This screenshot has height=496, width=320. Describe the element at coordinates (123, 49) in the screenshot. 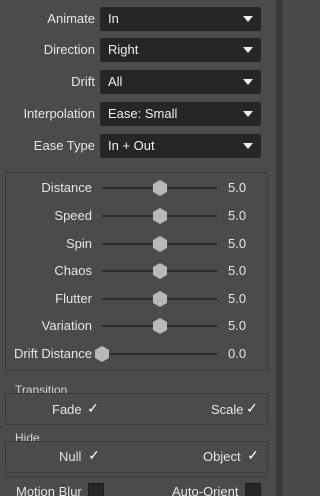

I see `direction-value: Right` at that location.